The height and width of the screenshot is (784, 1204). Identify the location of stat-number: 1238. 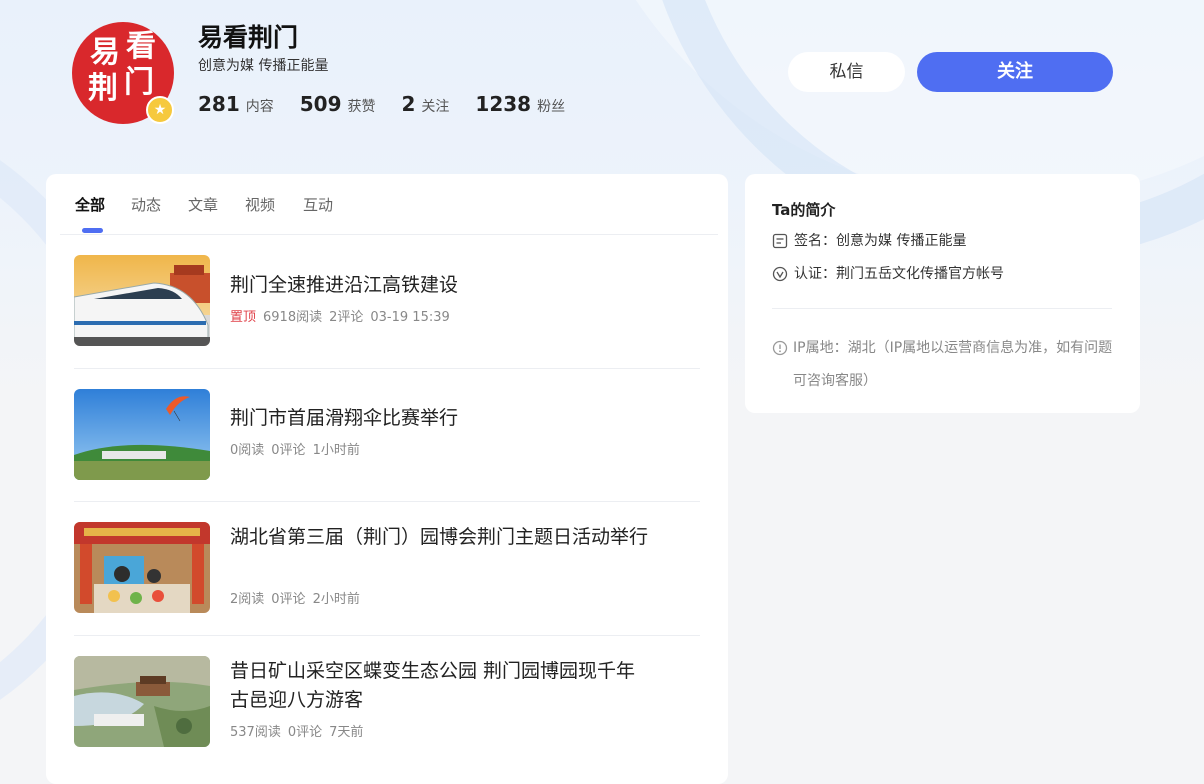
(503, 104).